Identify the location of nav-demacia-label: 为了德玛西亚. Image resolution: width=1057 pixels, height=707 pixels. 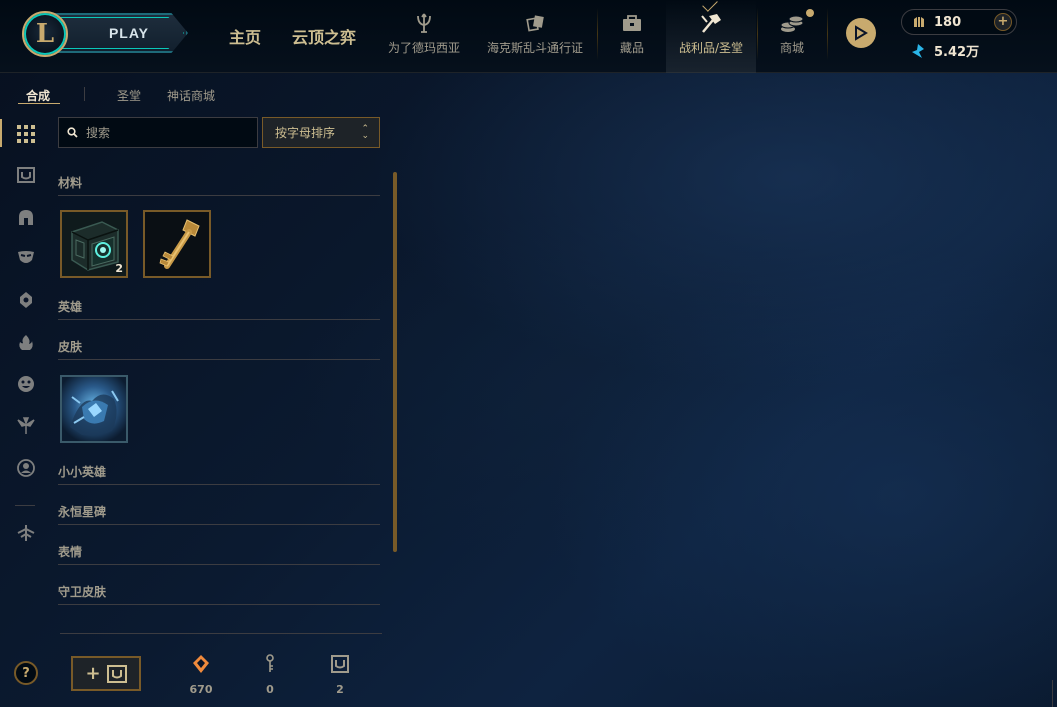
(423, 48).